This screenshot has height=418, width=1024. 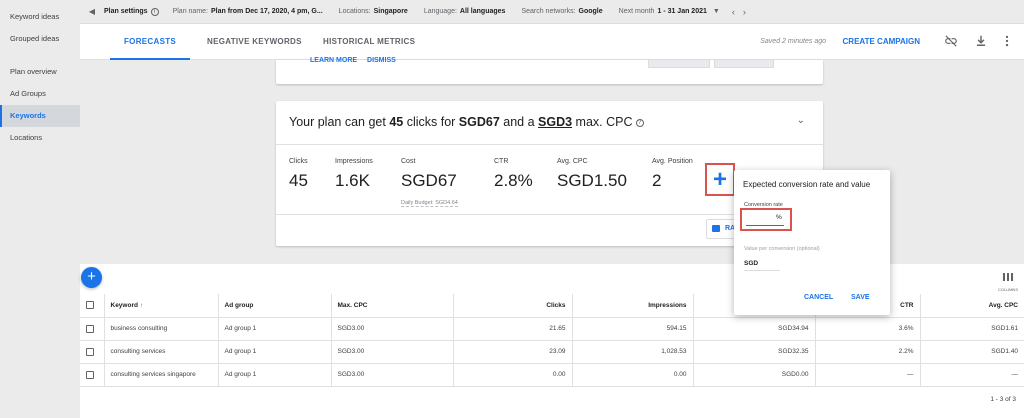 I want to click on learn-more-link: LEARN MORE, so click(x=333, y=60).